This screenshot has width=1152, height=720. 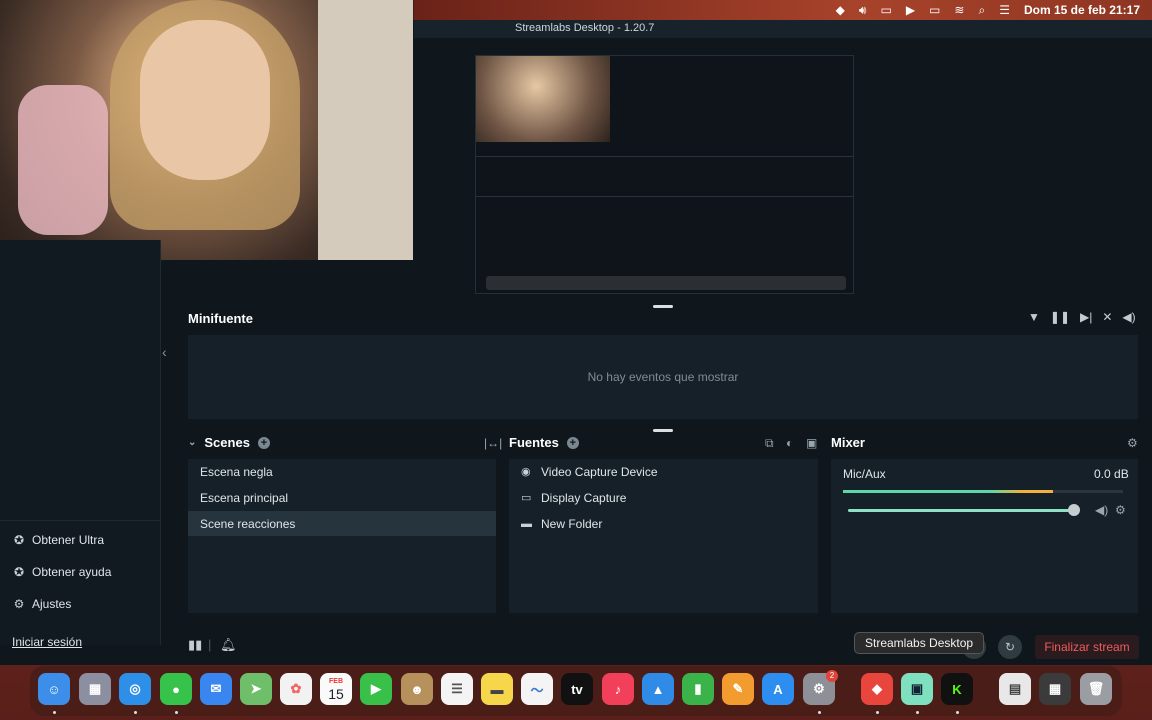 I want to click on folder-add-icon: ▣, so click(x=811, y=443).